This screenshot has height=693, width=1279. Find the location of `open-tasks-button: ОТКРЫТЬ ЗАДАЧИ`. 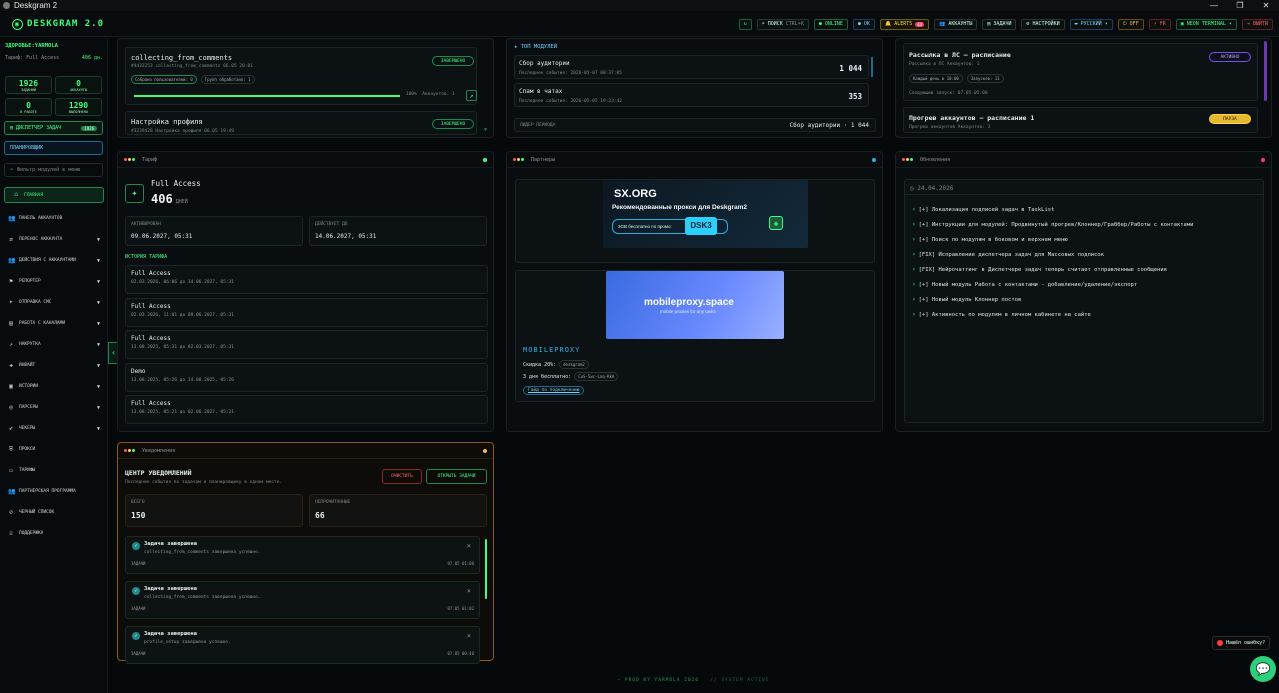

open-tasks-button: ОТКРЫТЬ ЗАДАЧИ is located at coordinates (456, 476).